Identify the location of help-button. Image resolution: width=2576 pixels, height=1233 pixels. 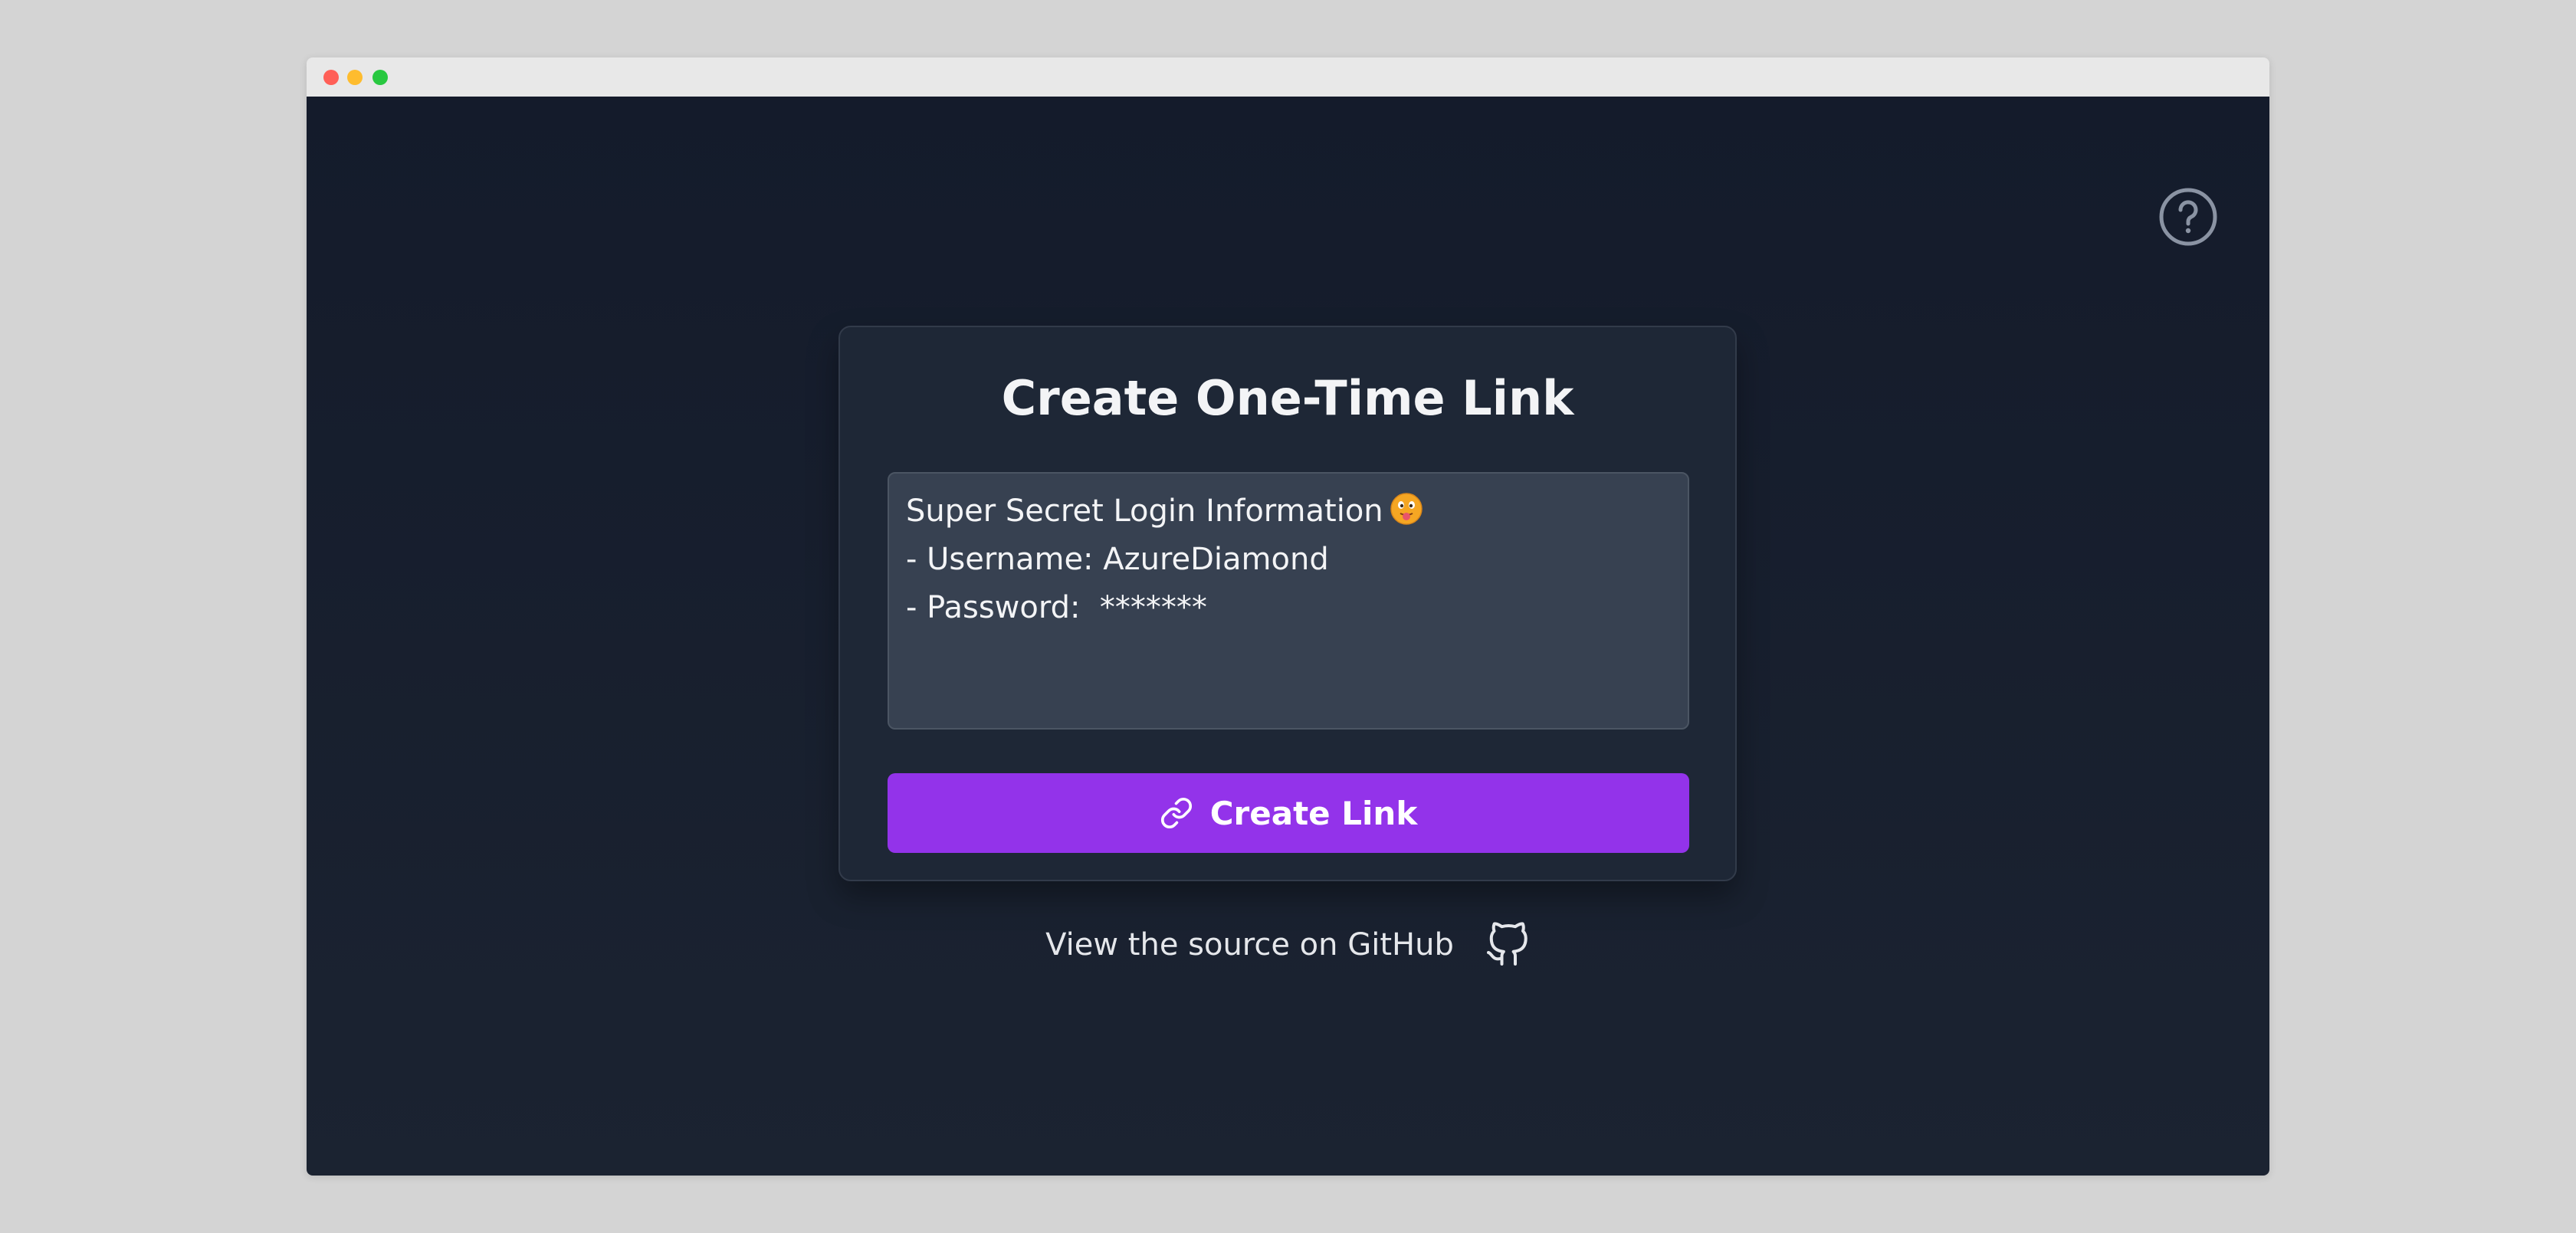
(2188, 217).